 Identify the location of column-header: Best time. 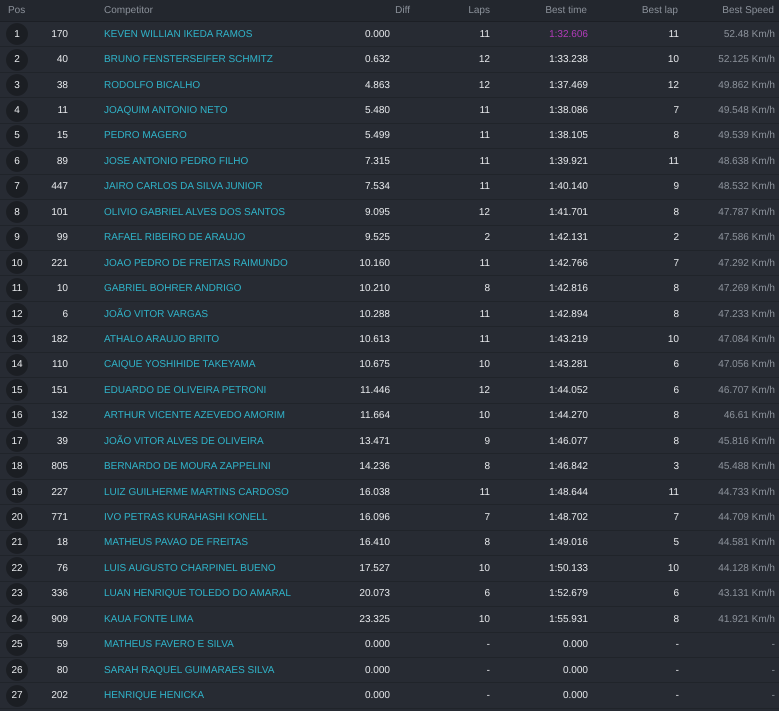
(565, 11).